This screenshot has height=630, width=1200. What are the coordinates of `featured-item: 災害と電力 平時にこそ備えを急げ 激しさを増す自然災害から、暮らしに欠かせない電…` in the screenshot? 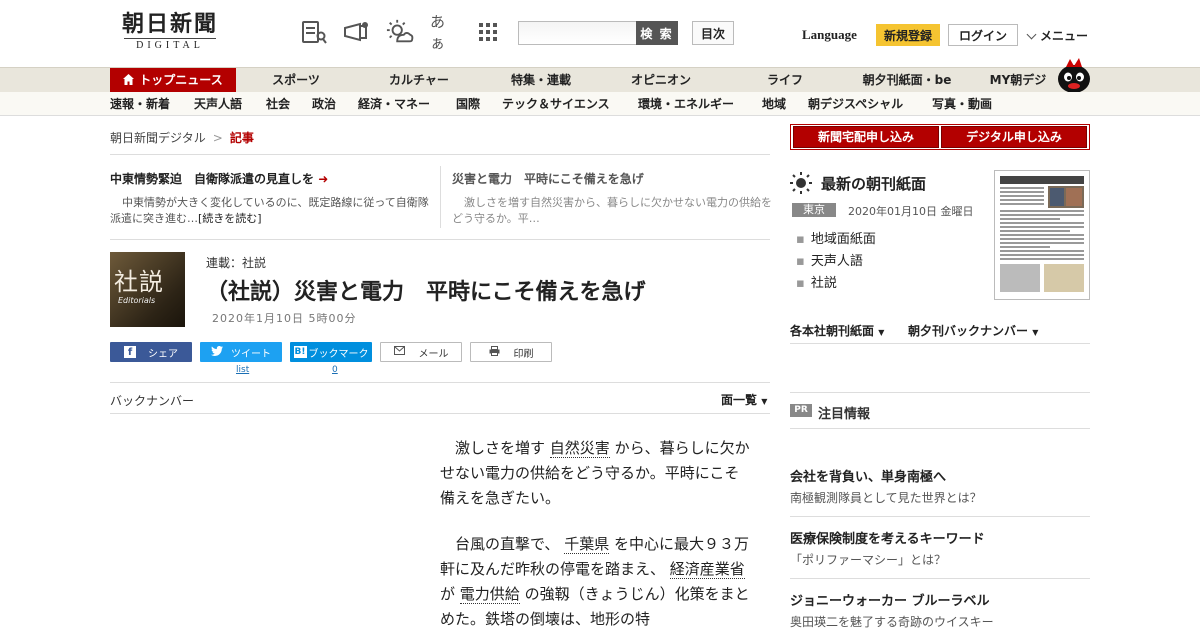 It's located at (612, 198).